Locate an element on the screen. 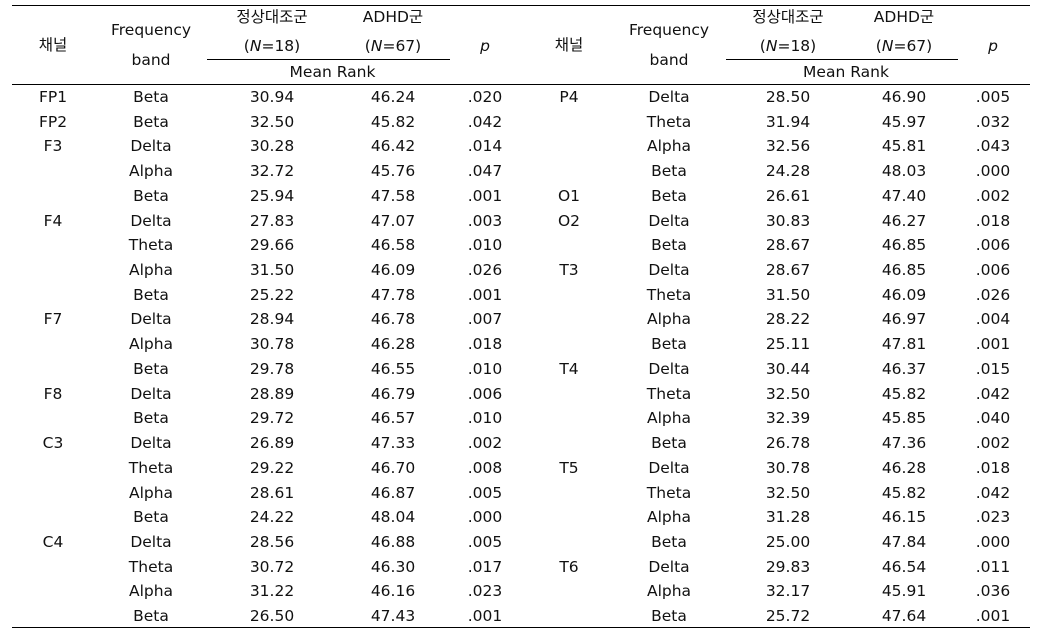 This screenshot has height=636, width=1044. channel-cell: FP1 is located at coordinates (53, 97).